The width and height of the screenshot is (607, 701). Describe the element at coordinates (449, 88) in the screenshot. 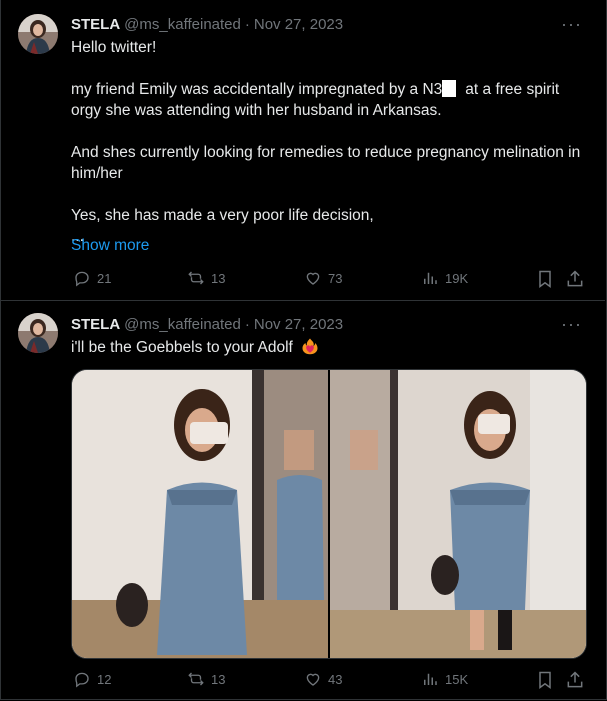

I see `redaction-box` at that location.